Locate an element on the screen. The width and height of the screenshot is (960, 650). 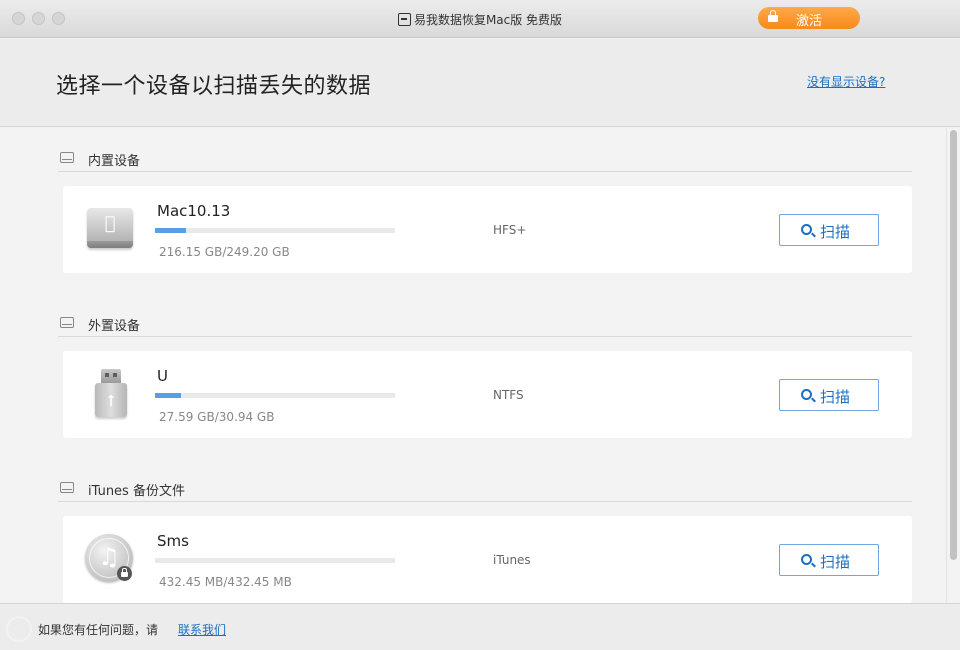
section-itunes-backups: iTunes 备份文件 is located at coordinates (485, 489).